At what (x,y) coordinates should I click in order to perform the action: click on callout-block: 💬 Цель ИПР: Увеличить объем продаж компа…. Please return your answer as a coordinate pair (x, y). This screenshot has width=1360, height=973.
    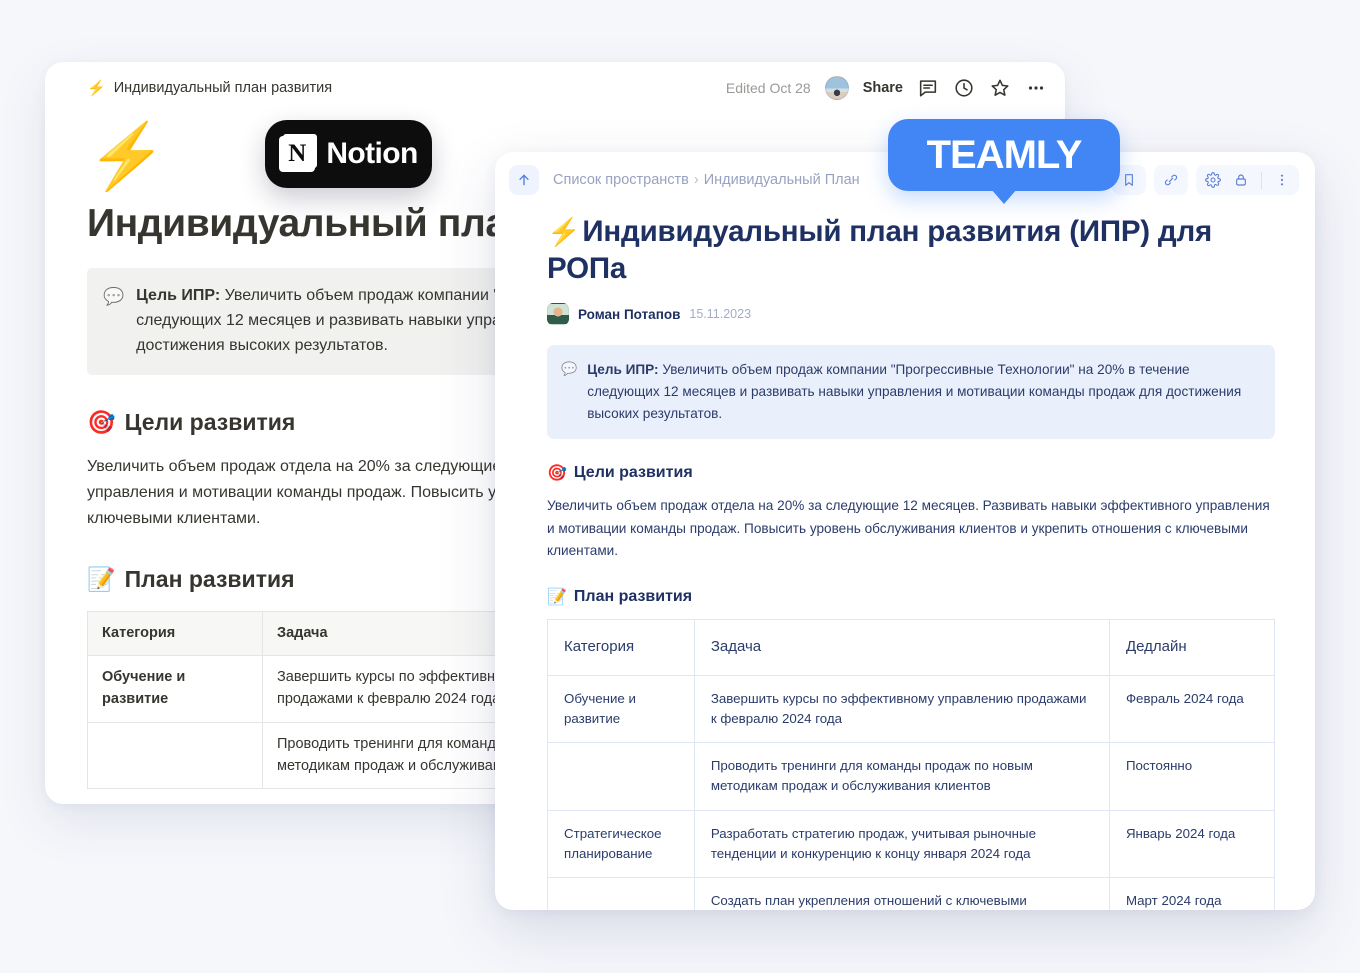
    Looking at the image, I should click on (911, 392).